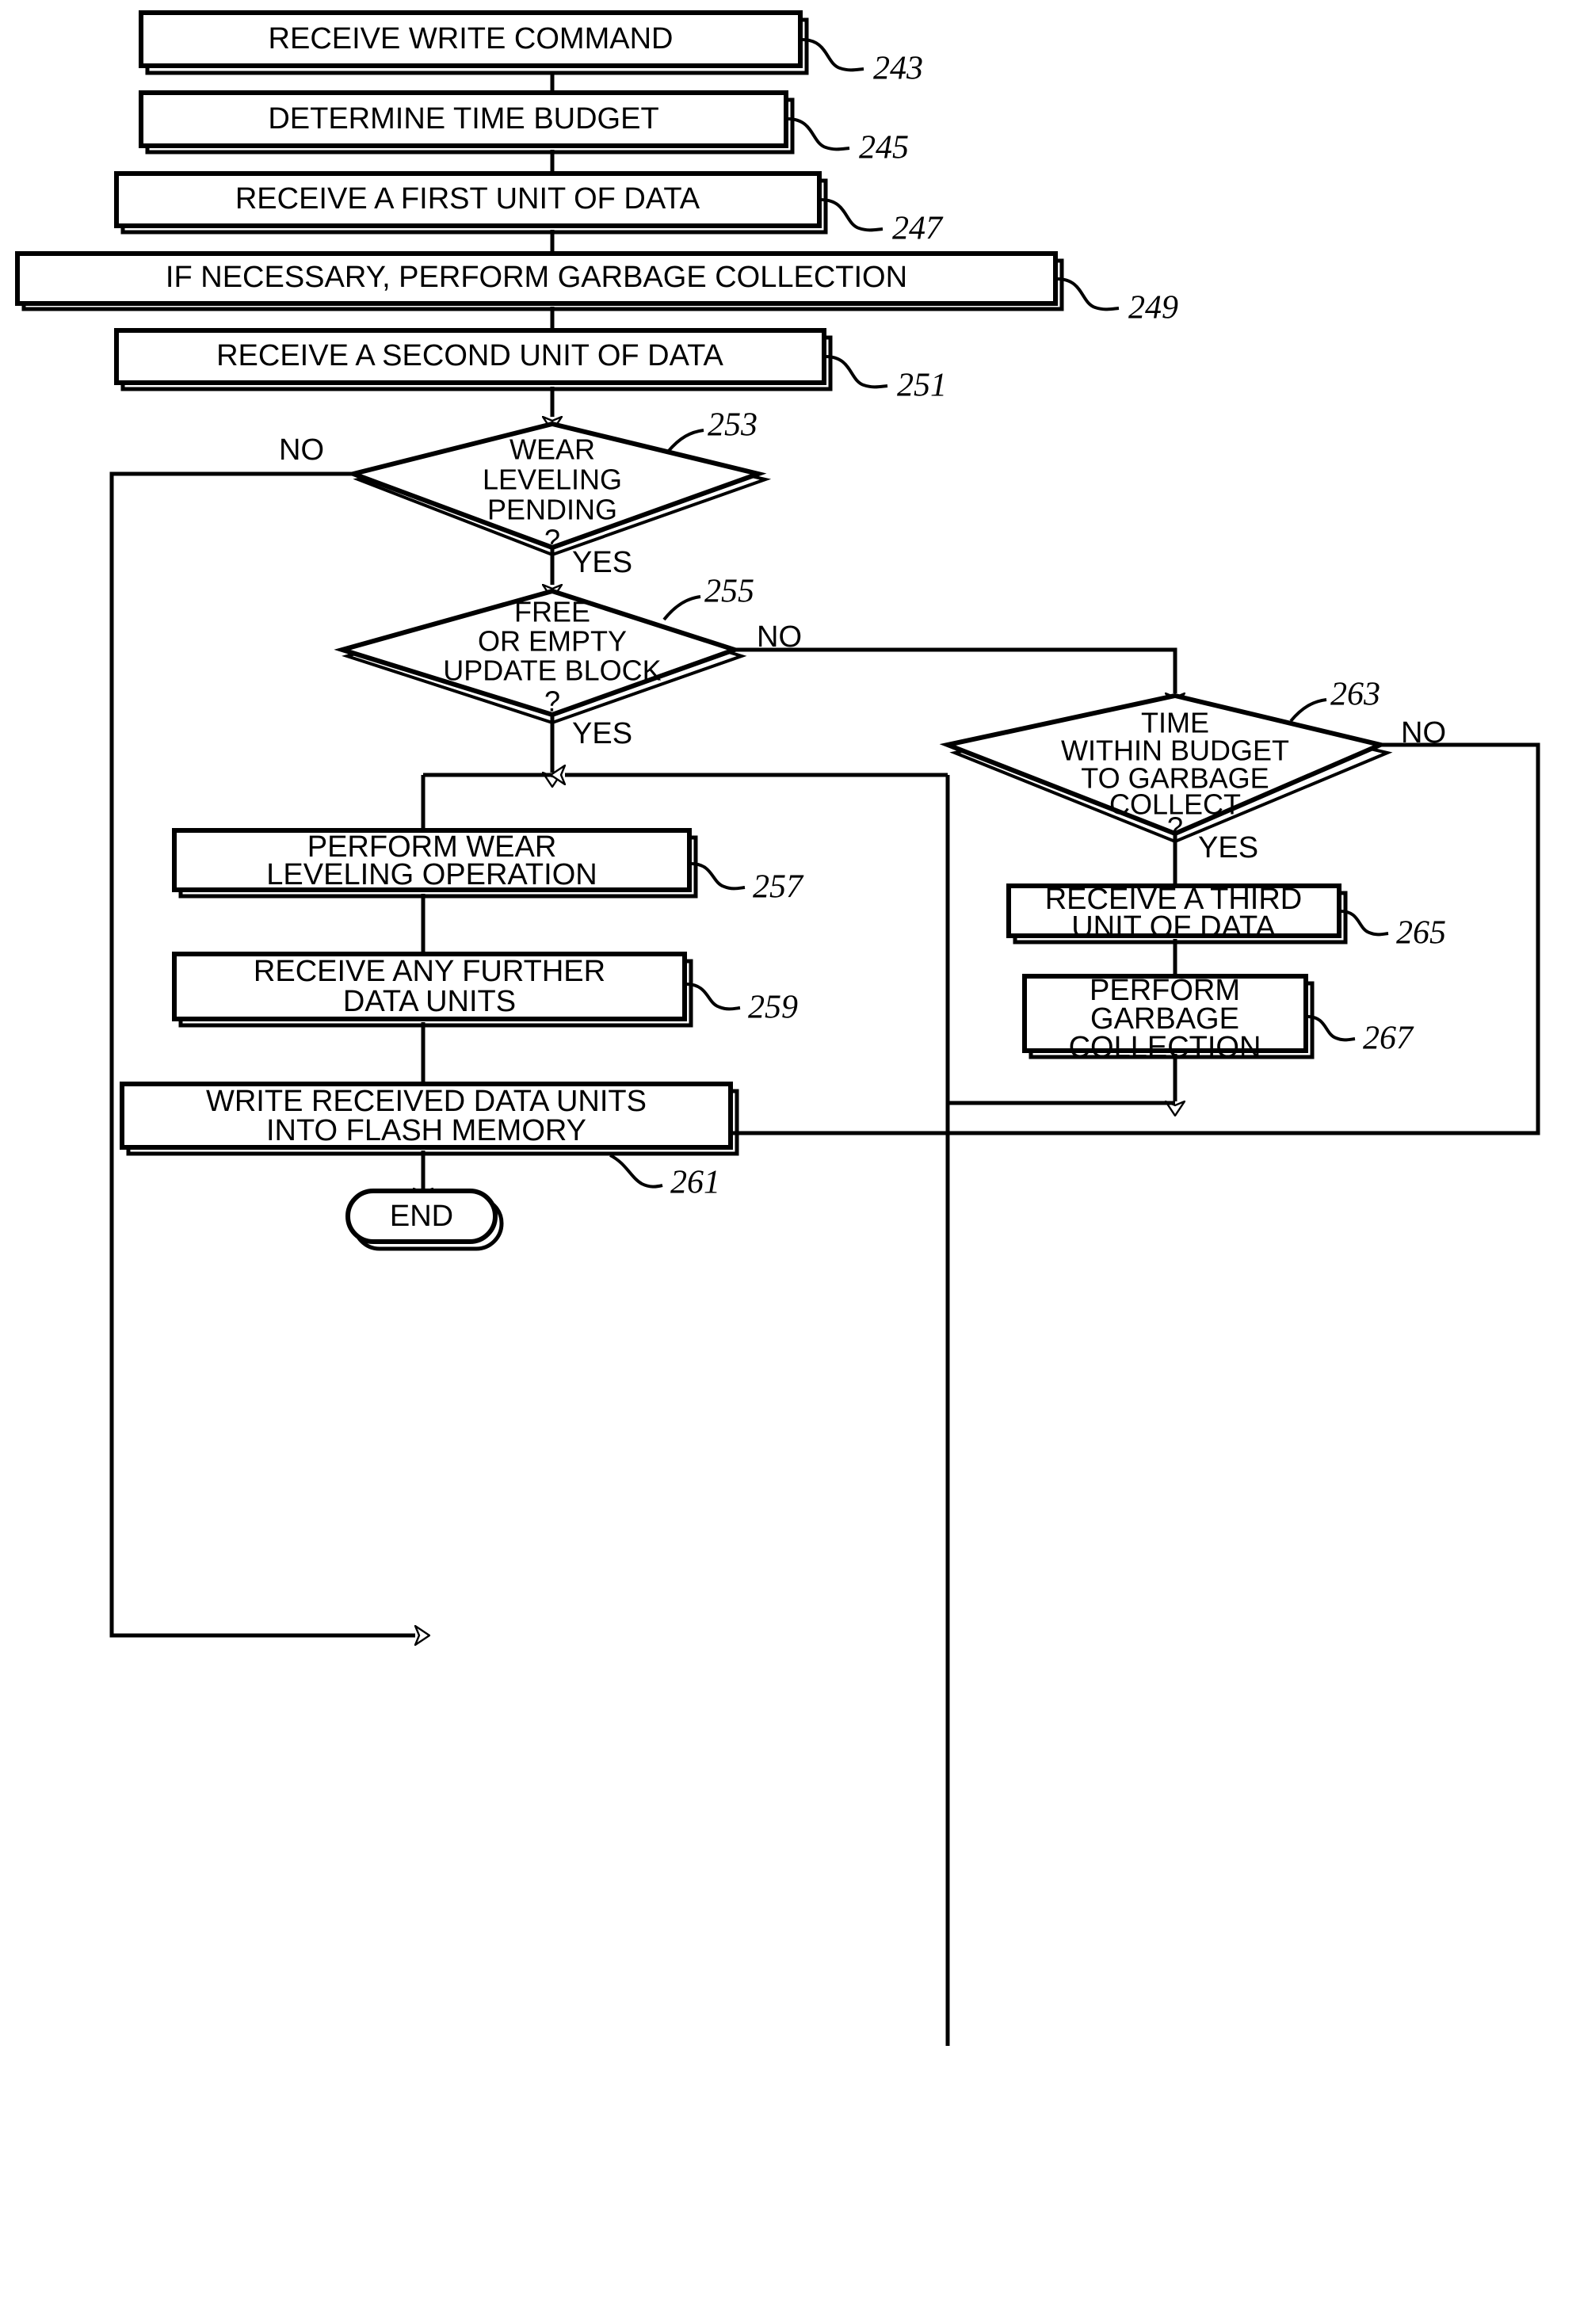 The image size is (1580, 2324). What do you see at coordinates (1218, 1019) in the screenshot?
I see `node-267: PERFORM GARBAGE COLLECTION 267` at bounding box center [1218, 1019].